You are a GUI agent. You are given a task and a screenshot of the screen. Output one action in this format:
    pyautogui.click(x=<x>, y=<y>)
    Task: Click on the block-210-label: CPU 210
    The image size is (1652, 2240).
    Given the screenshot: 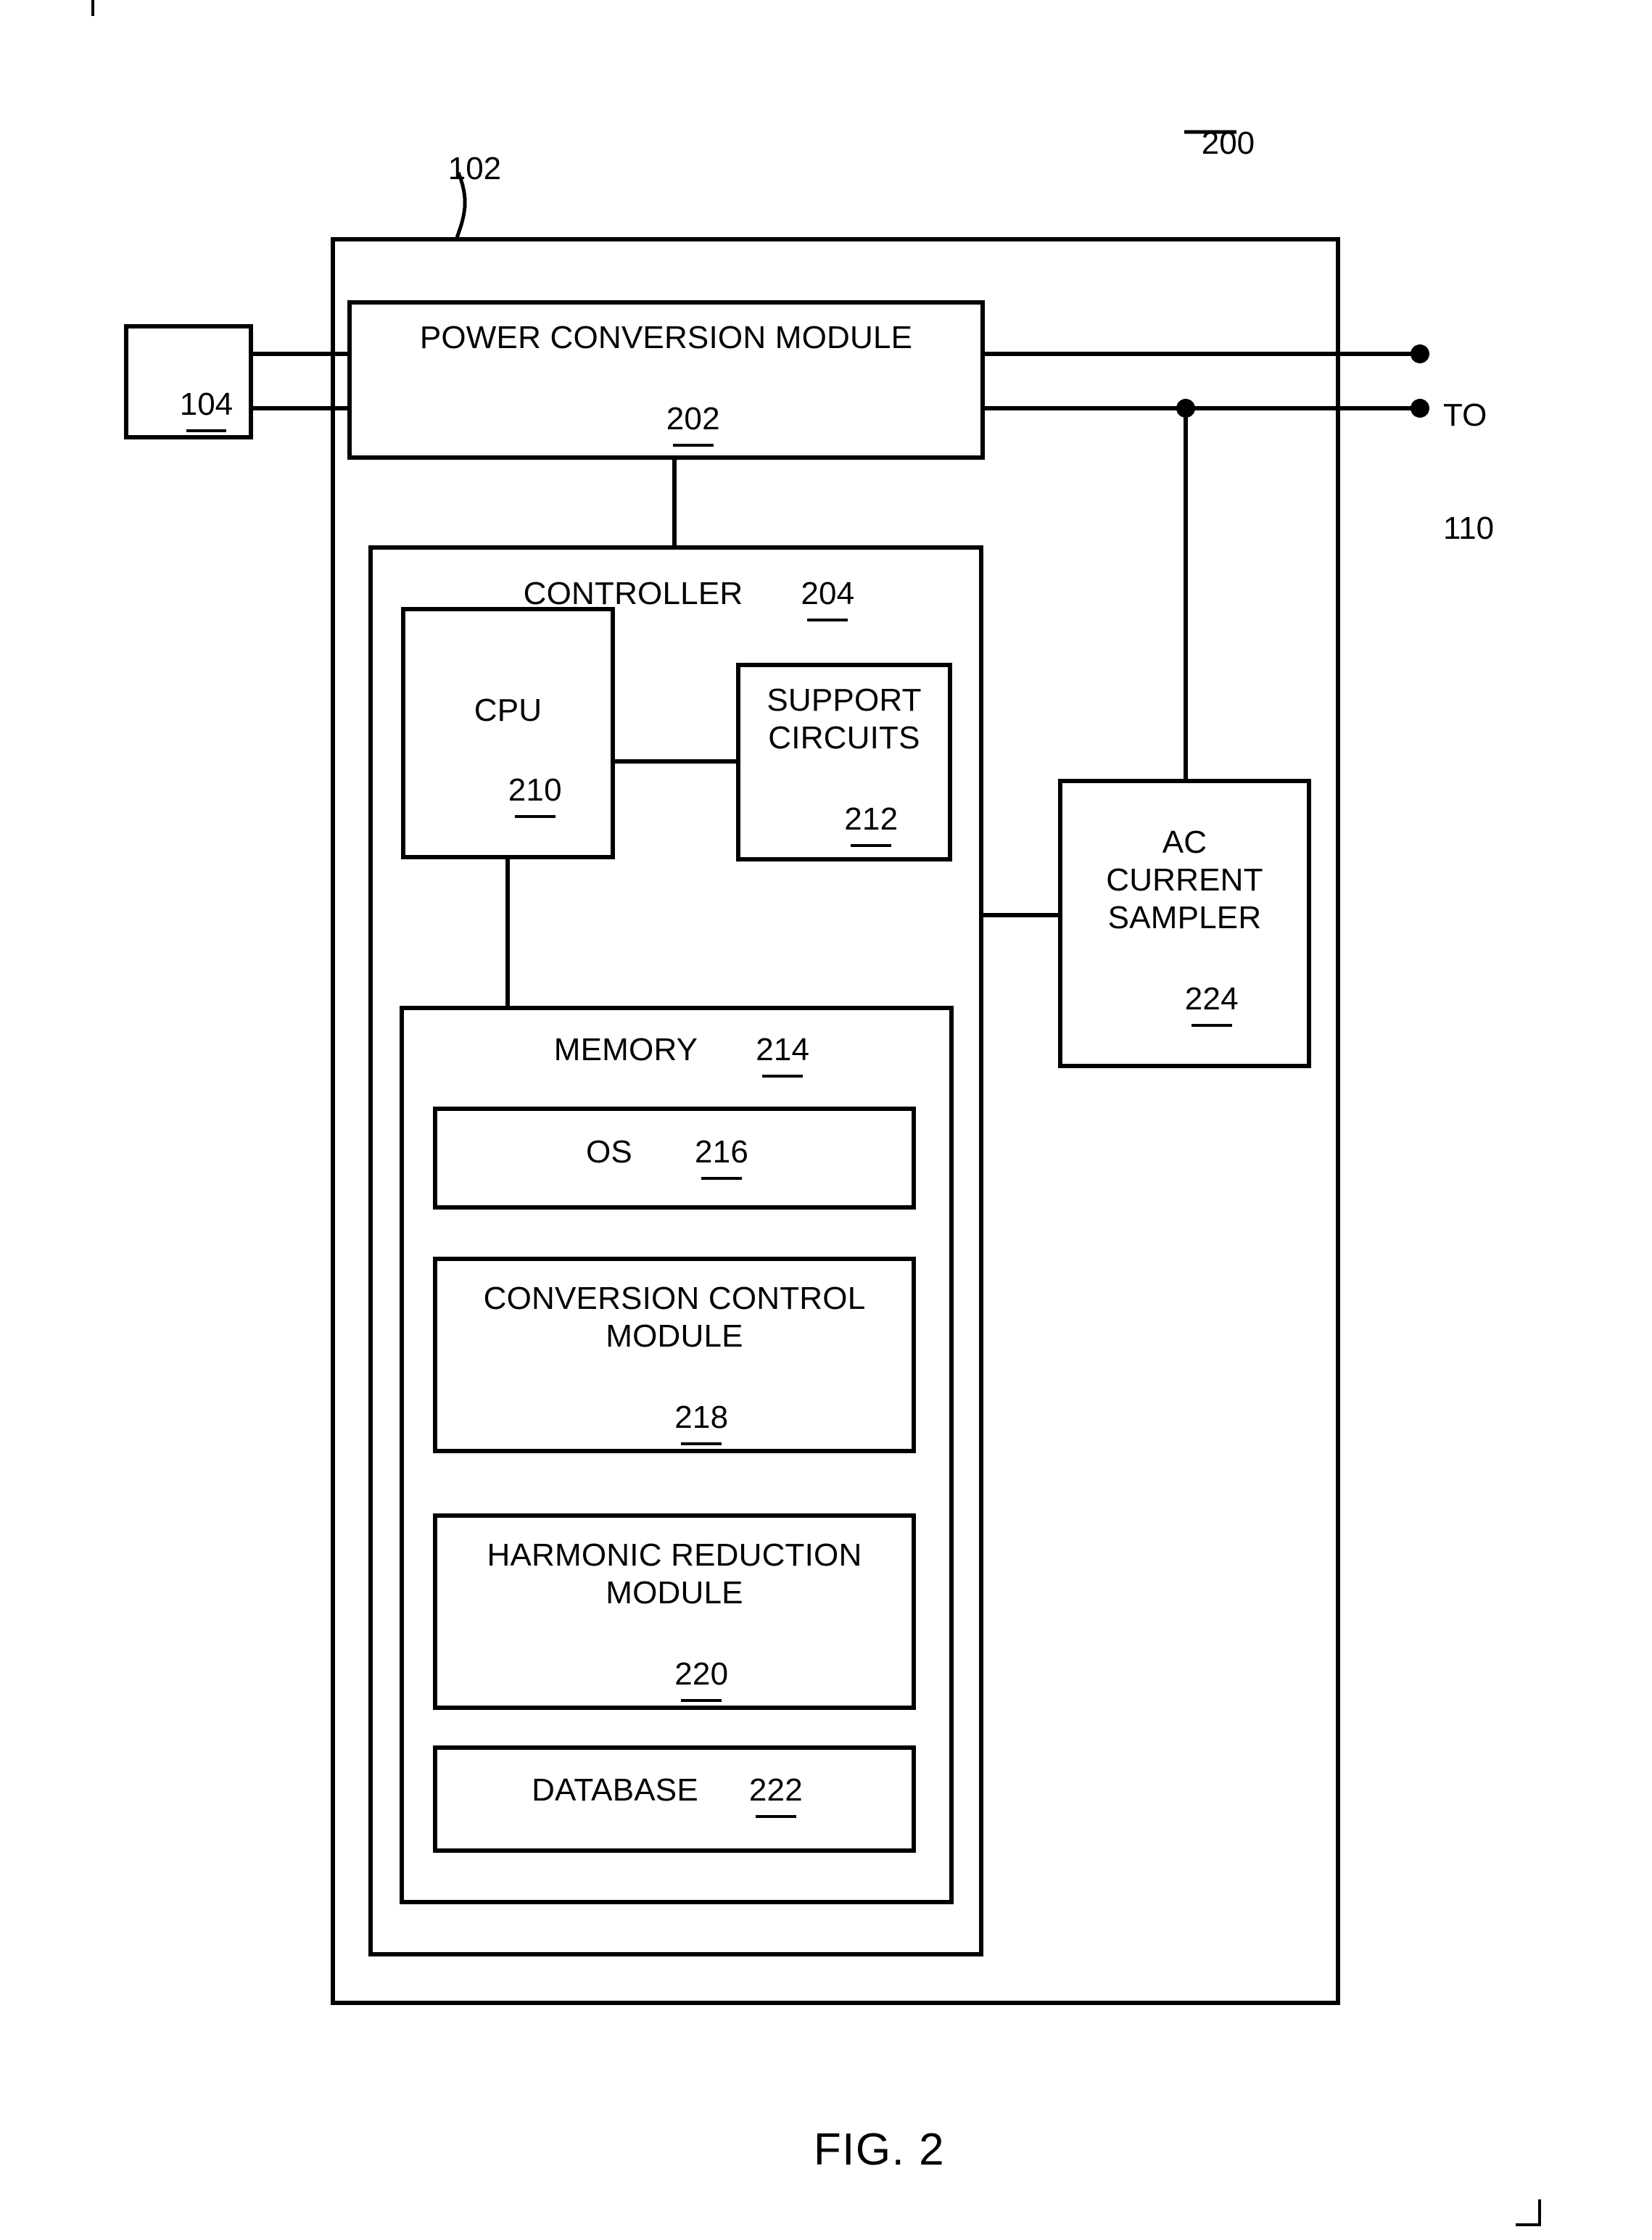 What is the action you would take?
    pyautogui.click(x=508, y=769)
    